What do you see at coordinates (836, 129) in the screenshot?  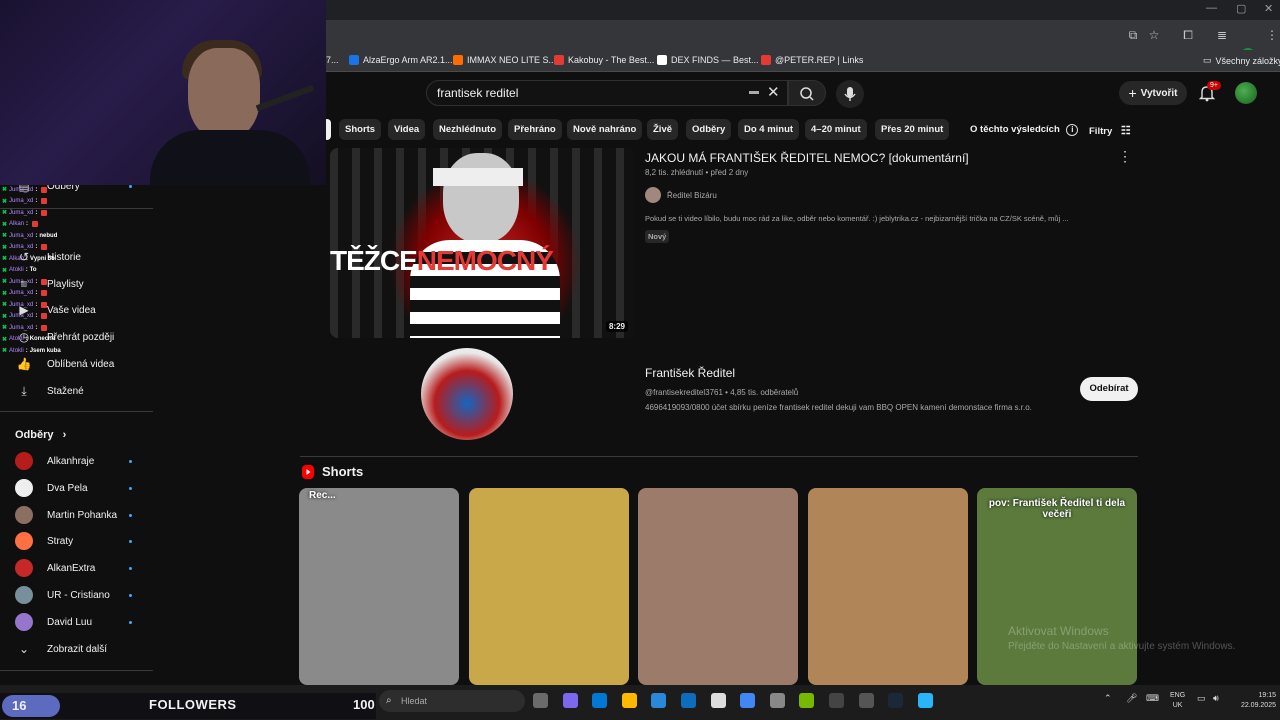 I see `chip-4-20-min: 4–20 minut` at bounding box center [836, 129].